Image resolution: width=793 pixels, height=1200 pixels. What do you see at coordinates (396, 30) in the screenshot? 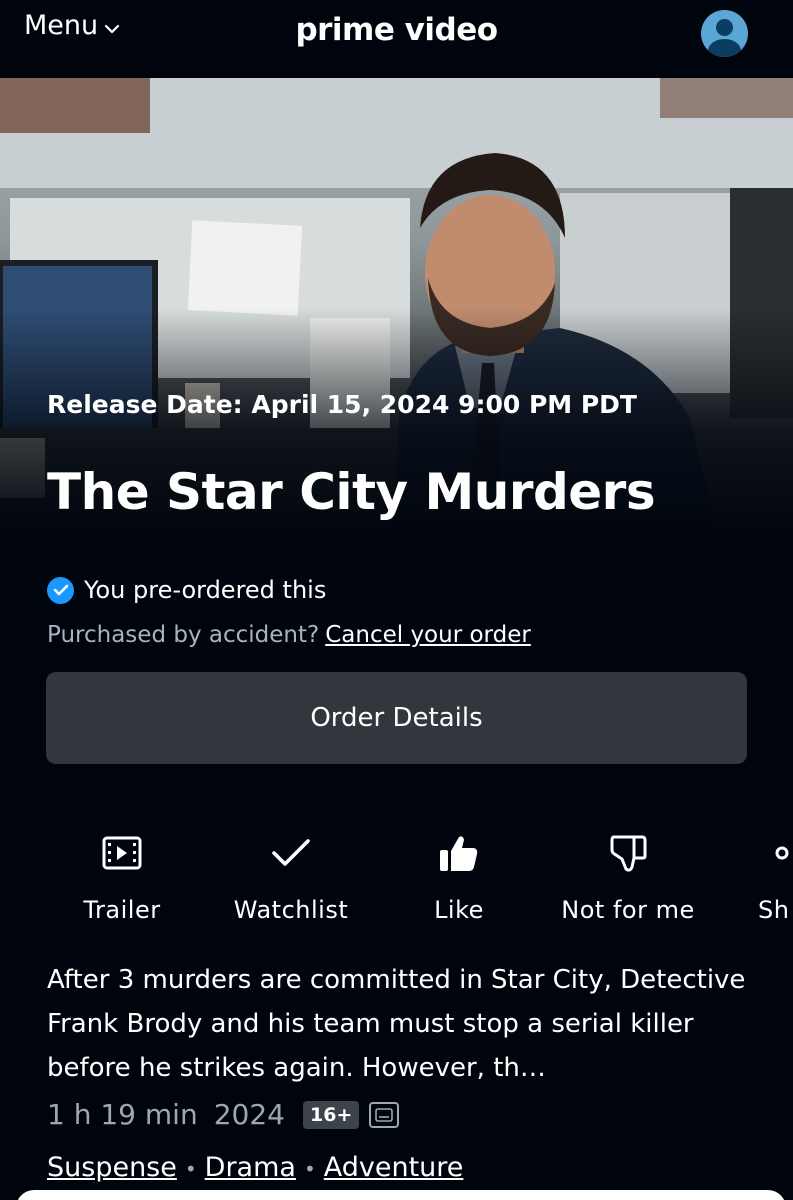
I see `prime-video-logo: prime video` at bounding box center [396, 30].